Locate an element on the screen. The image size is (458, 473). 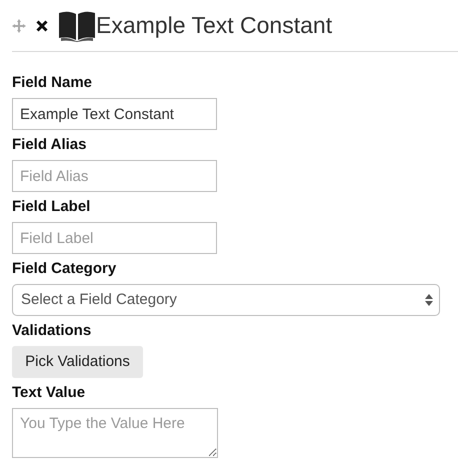
text-field: Example Text Constant is located at coordinates (114, 114).